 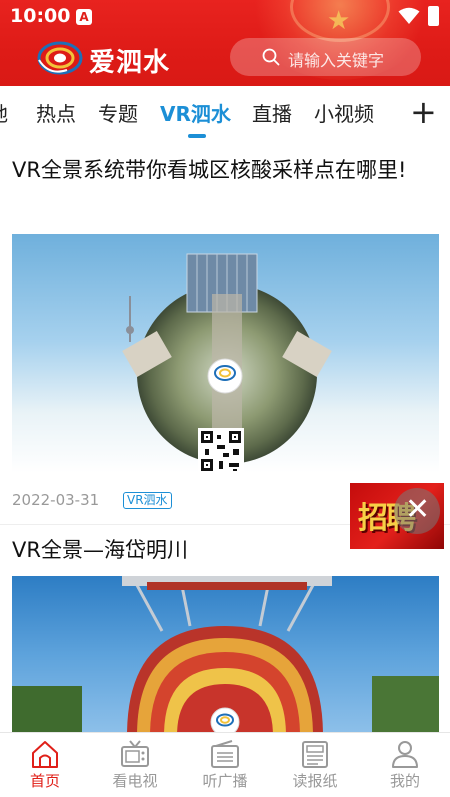 What do you see at coordinates (217, 170) in the screenshot?
I see `article-title: VR全景系统带你看城区核酸采样点在哪里!` at bounding box center [217, 170].